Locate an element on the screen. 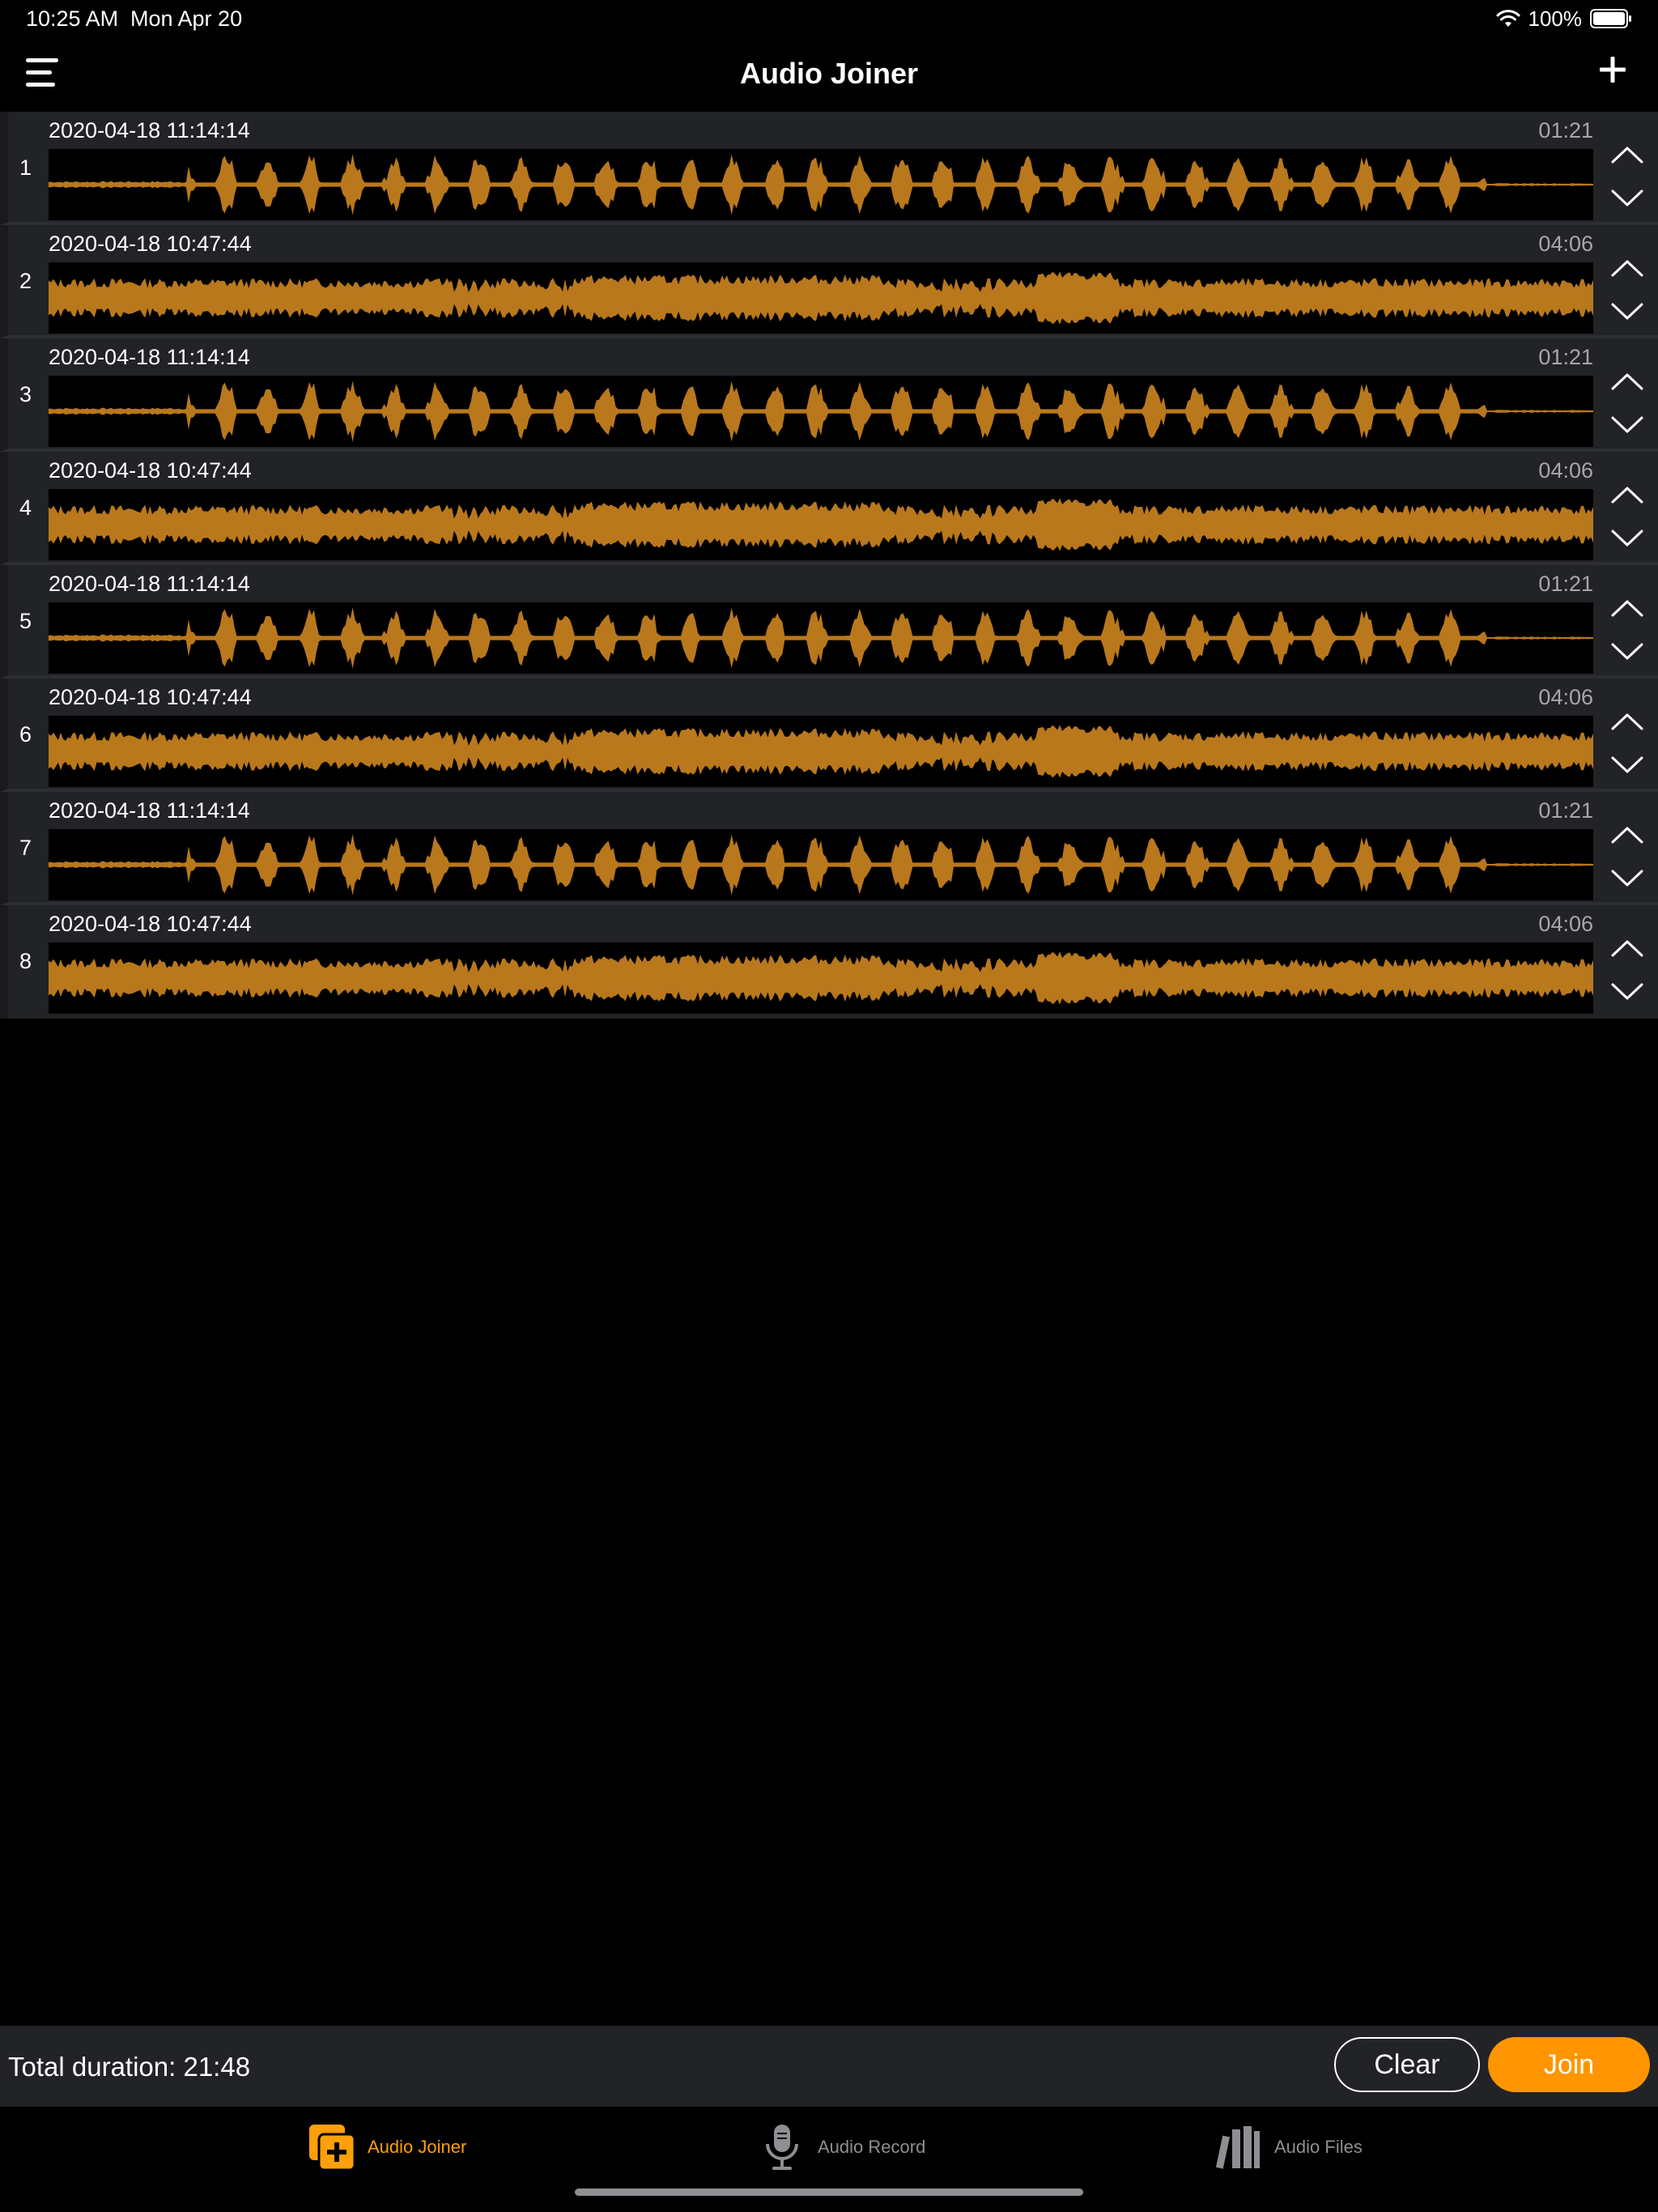  microphone-icon is located at coordinates (782, 2148).